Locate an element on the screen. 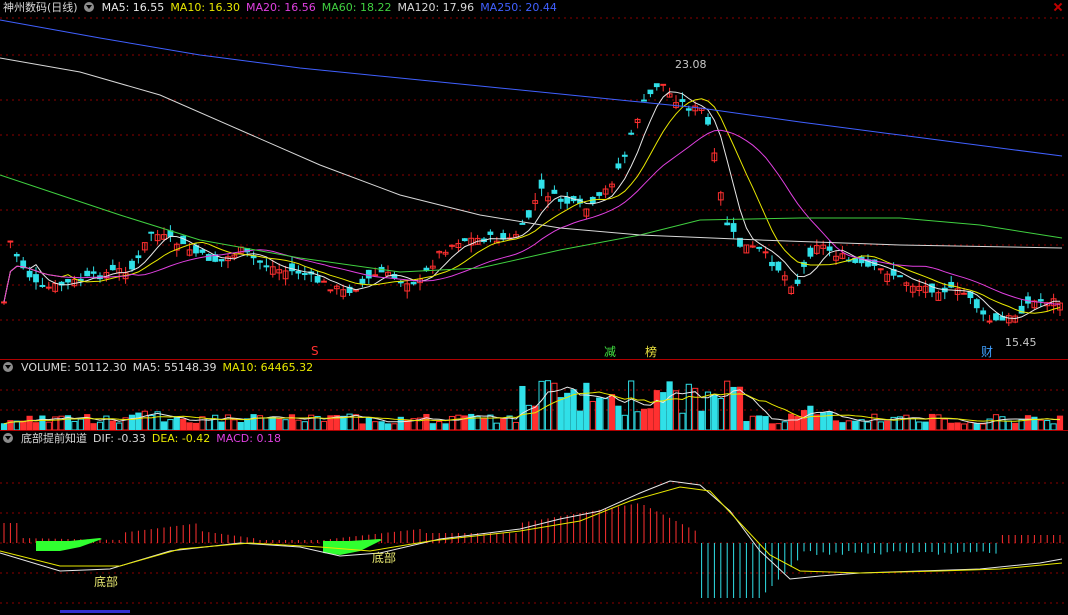 Image resolution: width=1068 pixels, height=615 pixels. indicator-menu-icon is located at coordinates (88, 7).